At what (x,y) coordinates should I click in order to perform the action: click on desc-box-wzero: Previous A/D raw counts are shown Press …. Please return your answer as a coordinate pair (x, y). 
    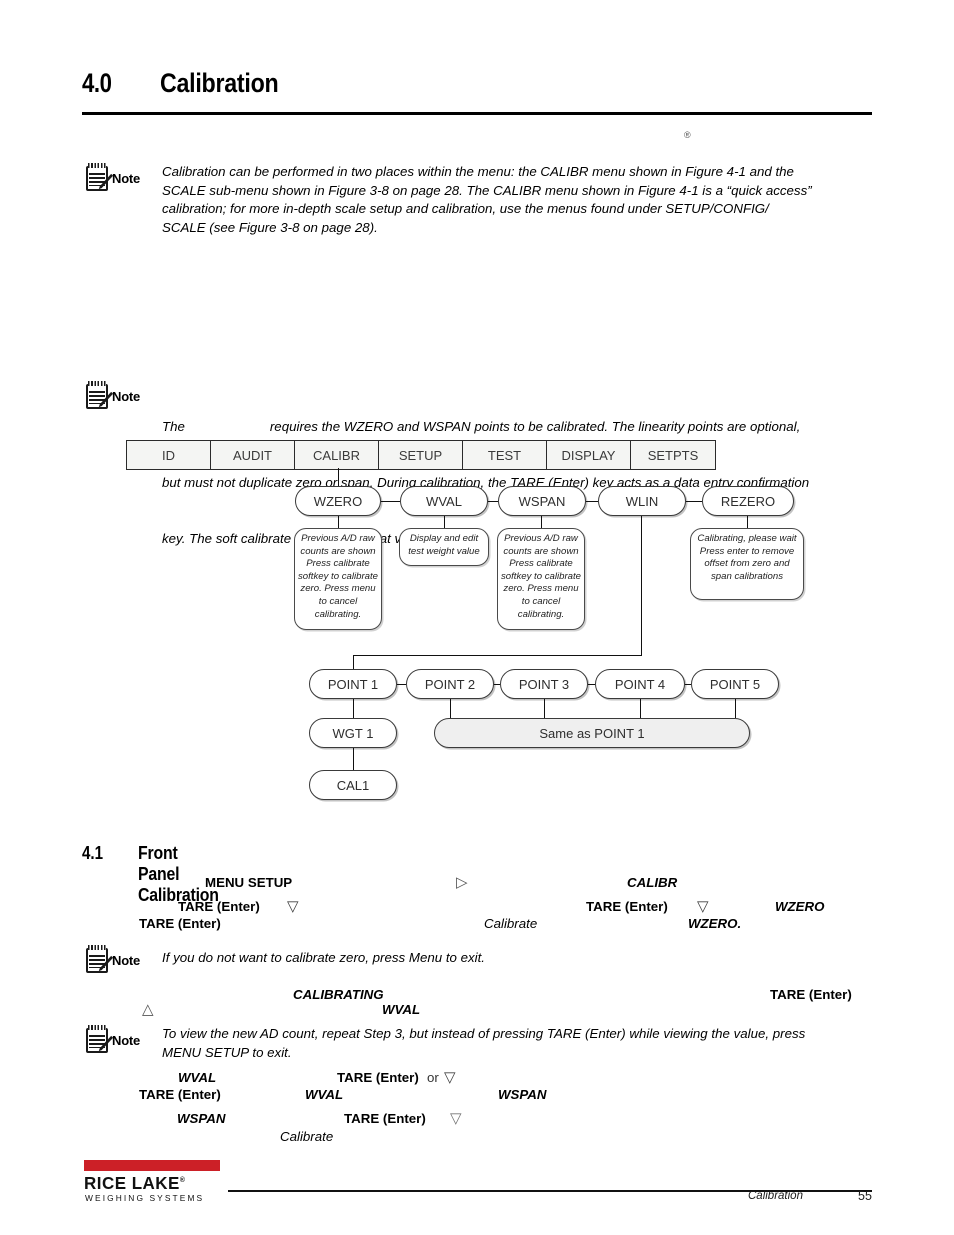
    Looking at the image, I should click on (338, 579).